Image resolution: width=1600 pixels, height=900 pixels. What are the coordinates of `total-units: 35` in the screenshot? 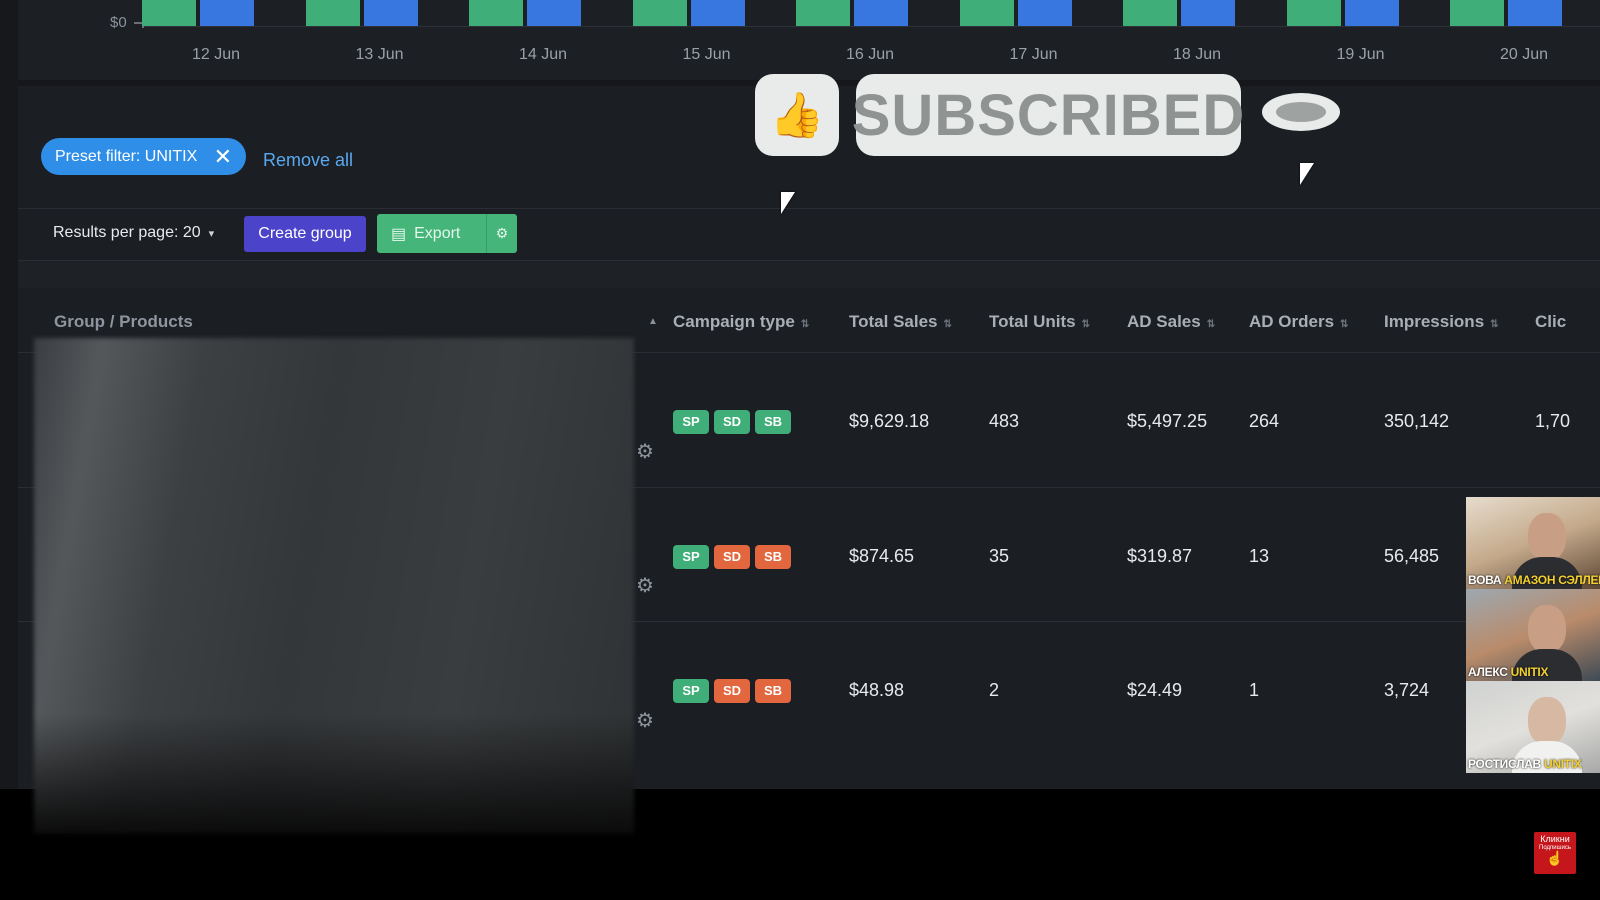 It's located at (999, 556).